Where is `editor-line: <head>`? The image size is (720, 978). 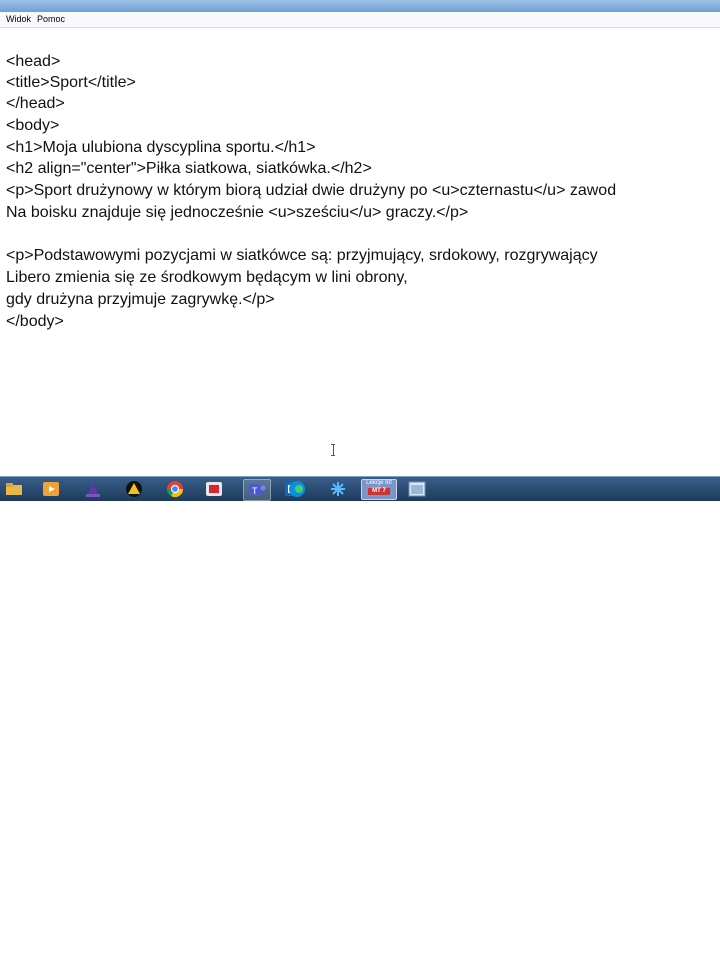 editor-line: <head> is located at coordinates (33, 61).